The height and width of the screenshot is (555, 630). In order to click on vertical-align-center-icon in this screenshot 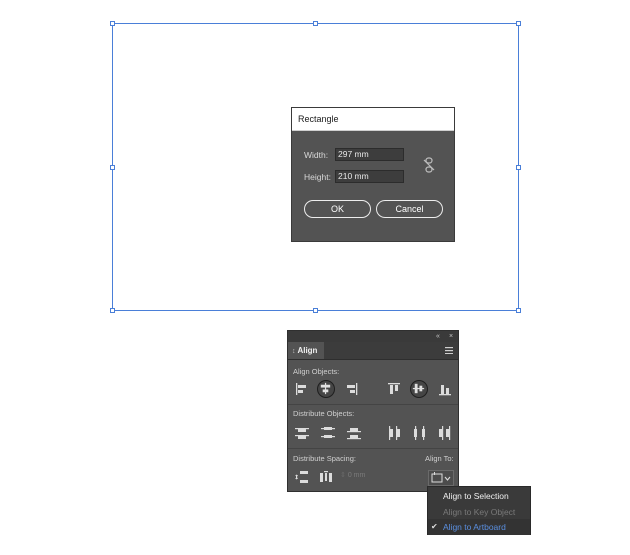, I will do `click(418, 388)`.